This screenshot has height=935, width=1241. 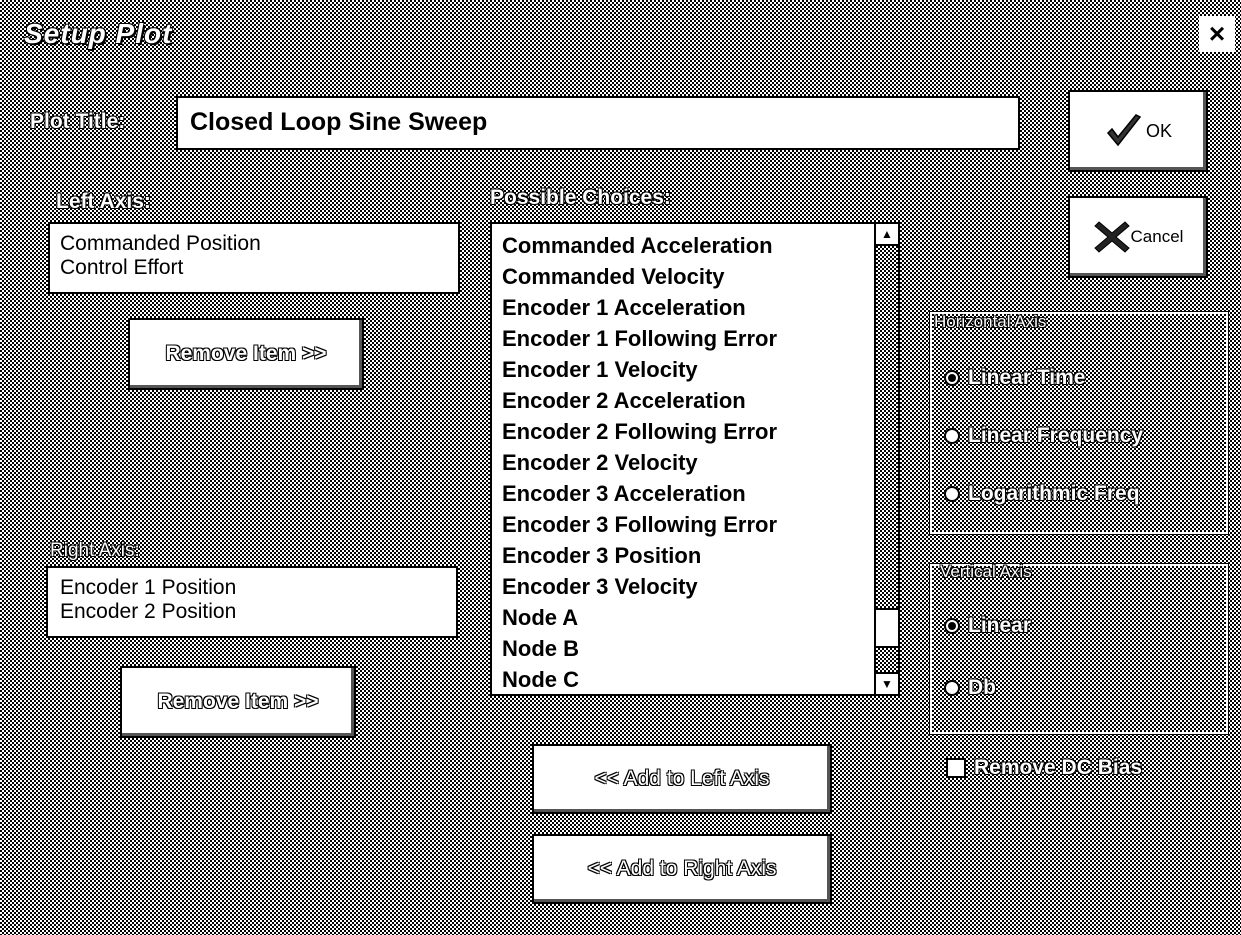 What do you see at coordinates (886, 459) in the screenshot?
I see `choices-scrollbar: ▲ ▼` at bounding box center [886, 459].